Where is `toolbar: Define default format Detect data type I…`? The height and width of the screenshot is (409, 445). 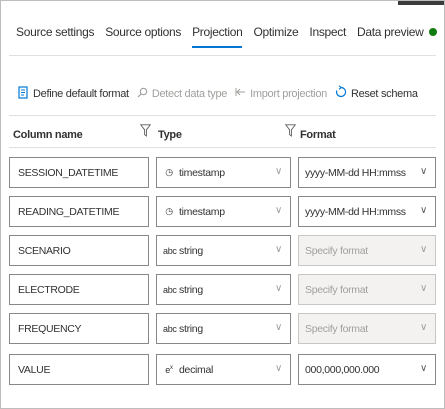 toolbar: Define default format Detect data type I… is located at coordinates (222, 93).